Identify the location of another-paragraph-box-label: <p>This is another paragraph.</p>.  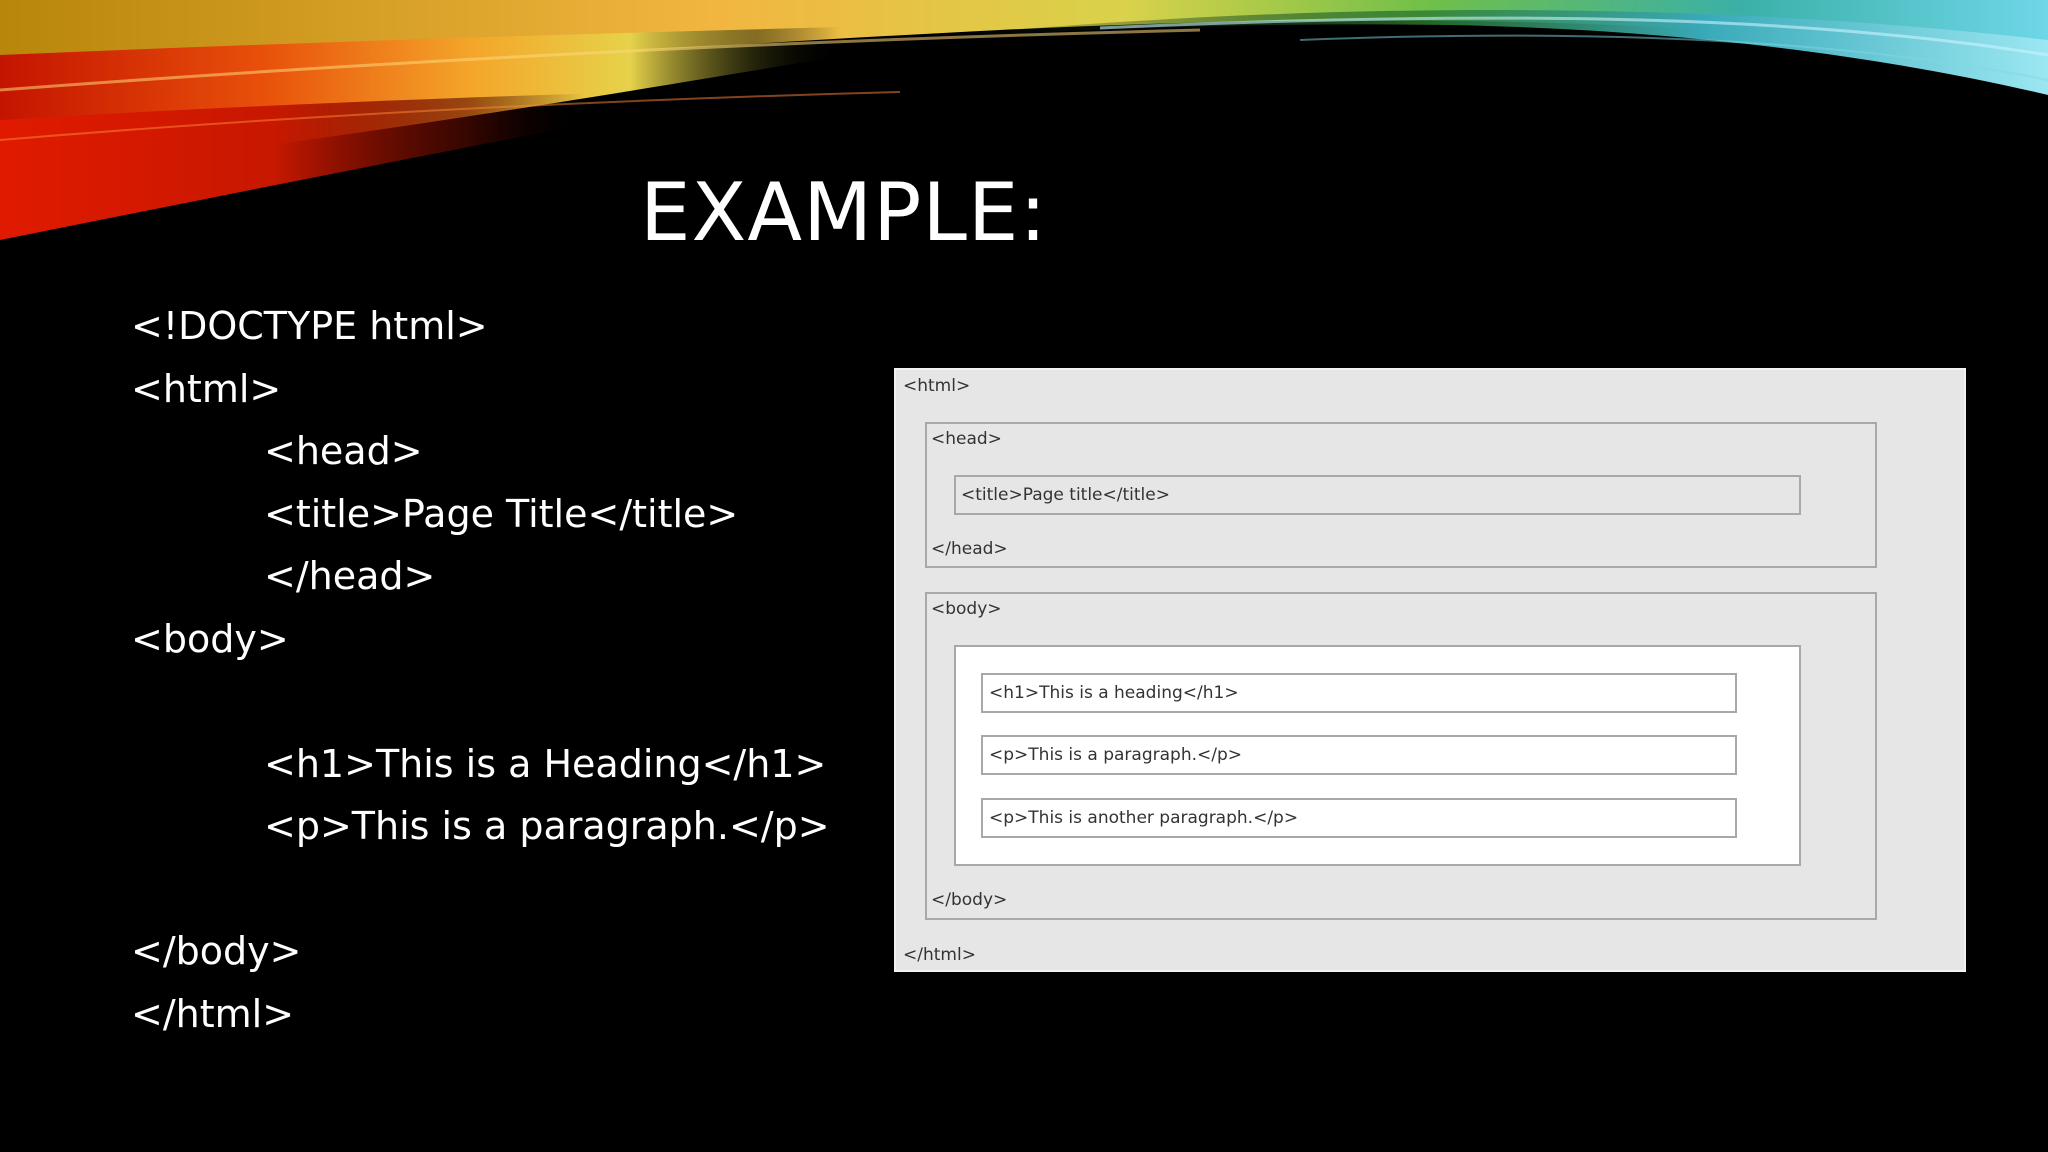
(1144, 818).